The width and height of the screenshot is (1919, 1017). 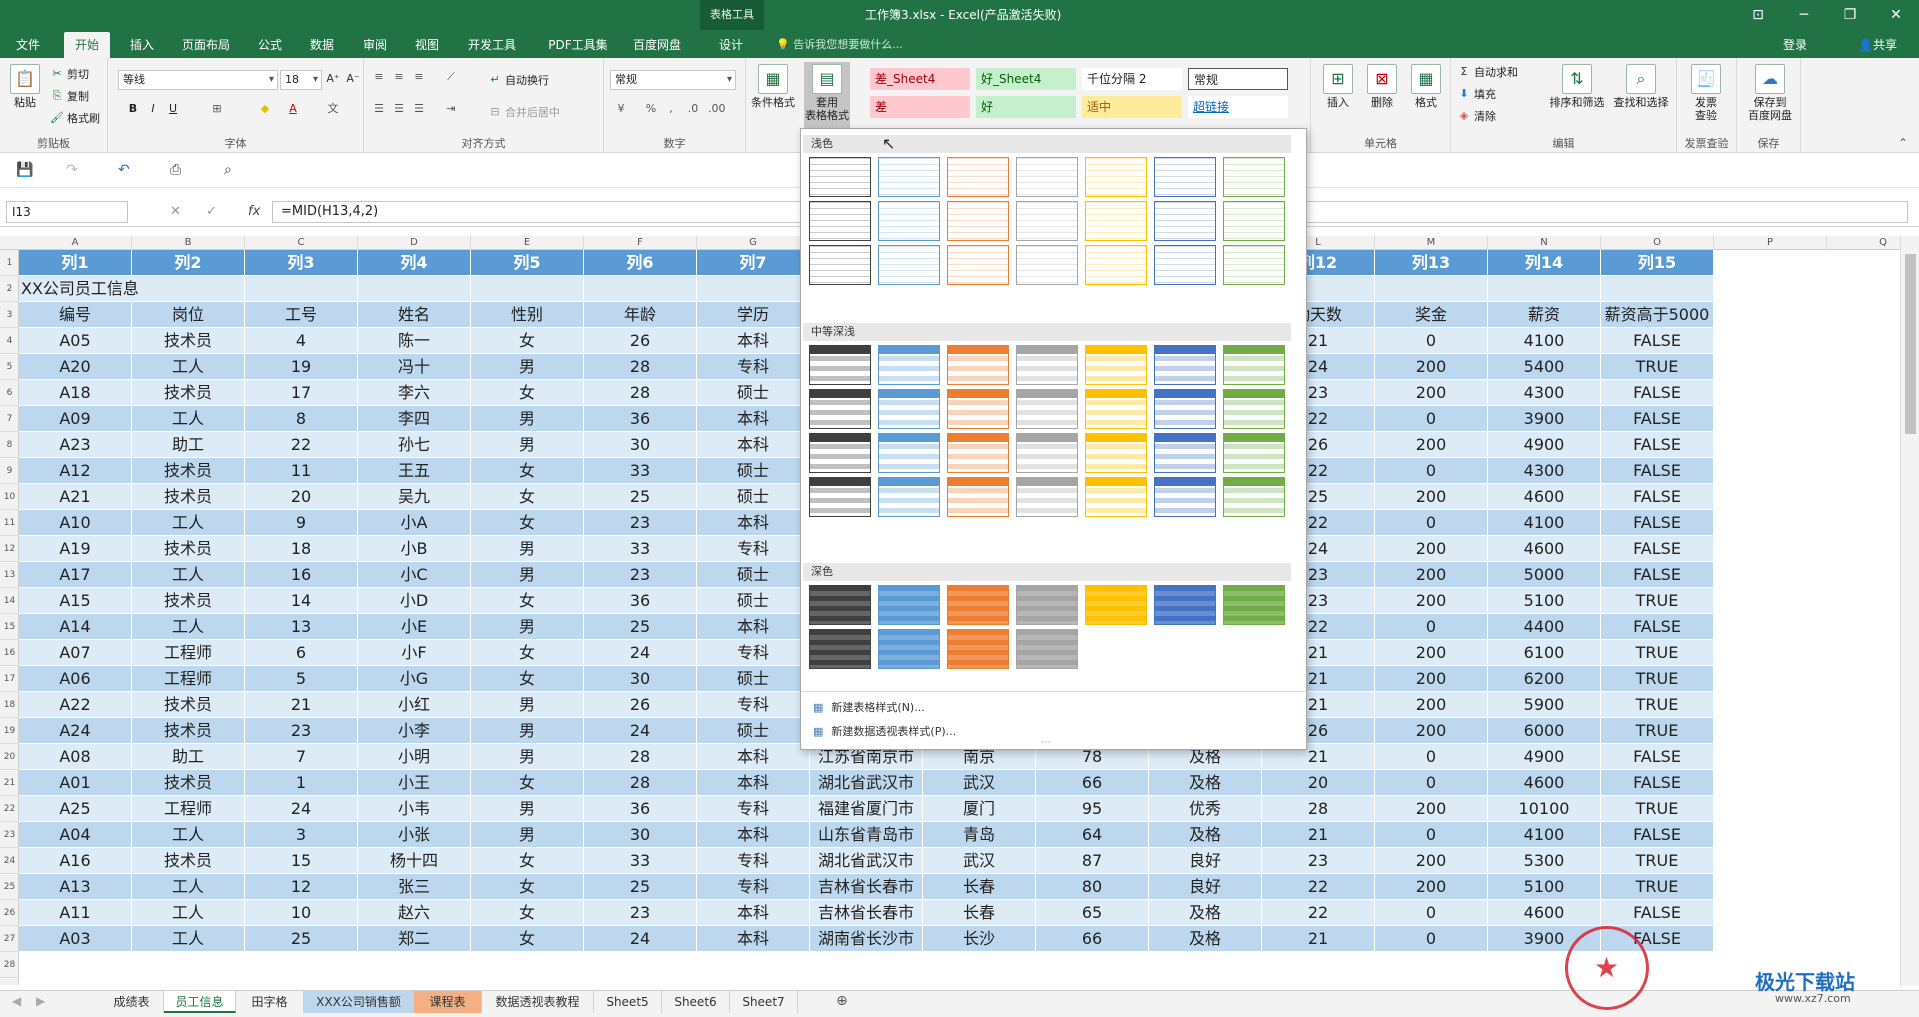 I want to click on table-cell: 小红, so click(x=414, y=705).